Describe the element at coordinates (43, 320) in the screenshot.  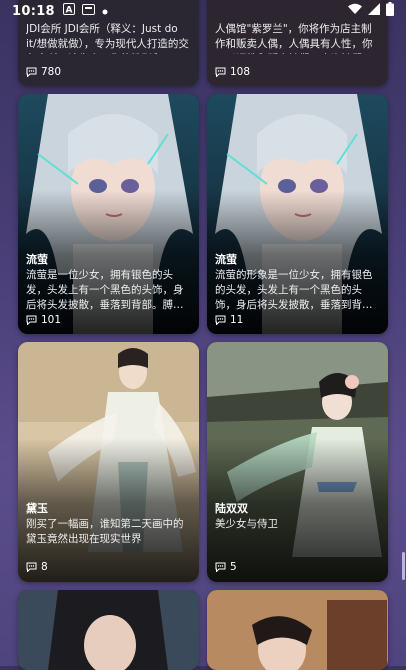
I see `card-comment-count: 101` at that location.